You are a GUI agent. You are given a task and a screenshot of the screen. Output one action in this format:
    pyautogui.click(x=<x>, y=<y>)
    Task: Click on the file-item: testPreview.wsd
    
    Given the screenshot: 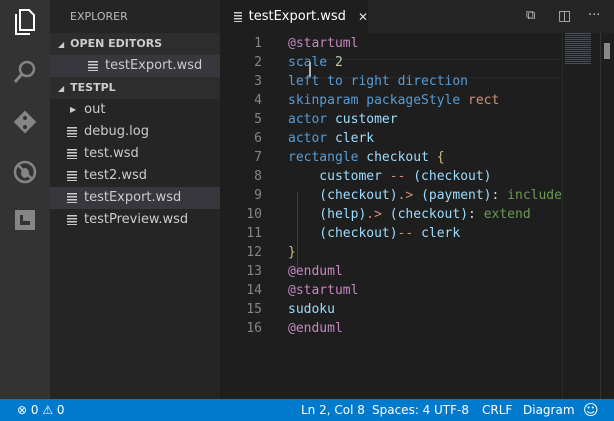 What is the action you would take?
    pyautogui.click(x=135, y=220)
    